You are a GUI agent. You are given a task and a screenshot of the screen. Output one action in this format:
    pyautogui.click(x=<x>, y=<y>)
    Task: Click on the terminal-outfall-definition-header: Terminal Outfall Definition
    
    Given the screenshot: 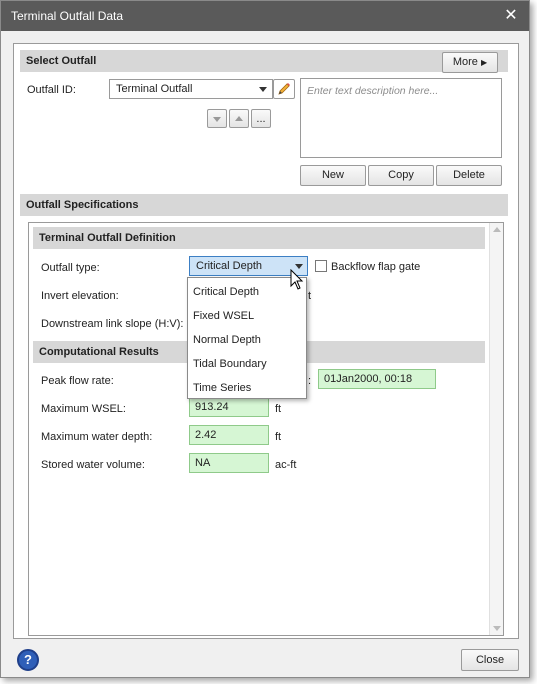 What is the action you would take?
    pyautogui.click(x=259, y=238)
    